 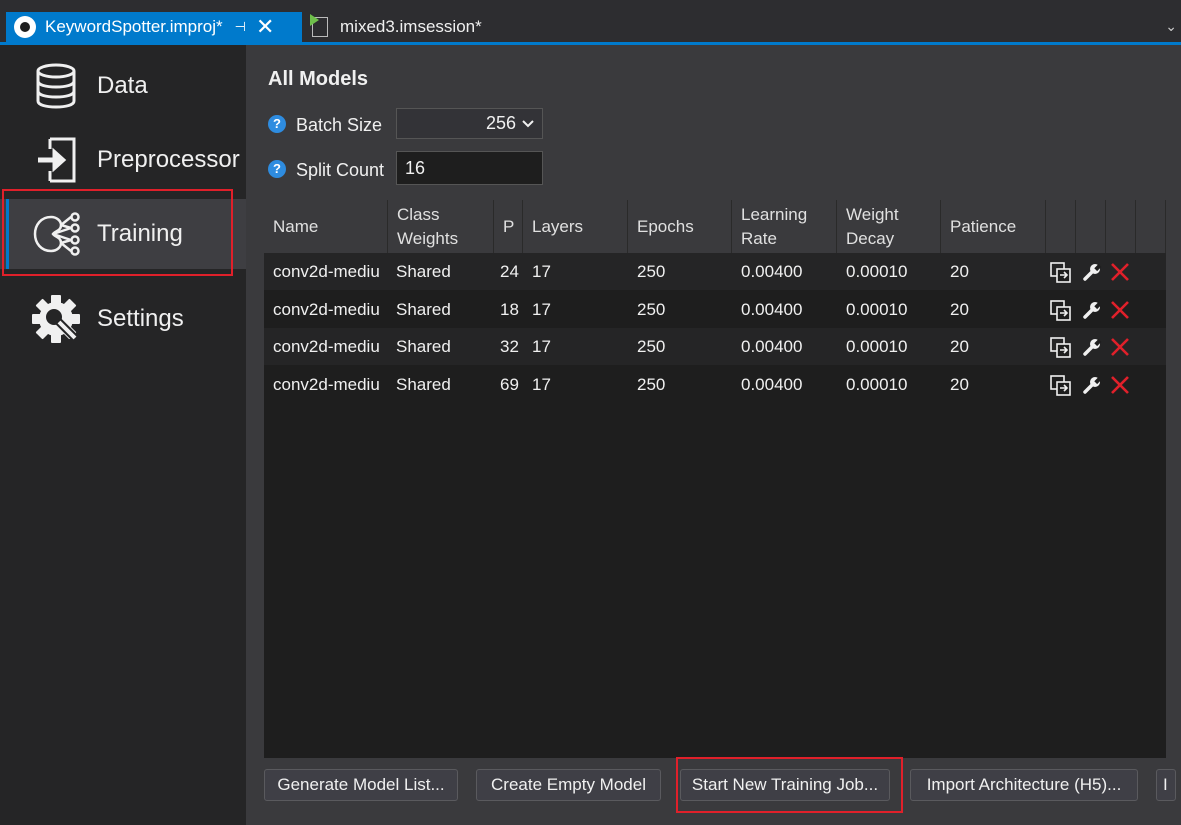 I want to click on sidebar-item-settings: Settings, so click(x=123, y=319).